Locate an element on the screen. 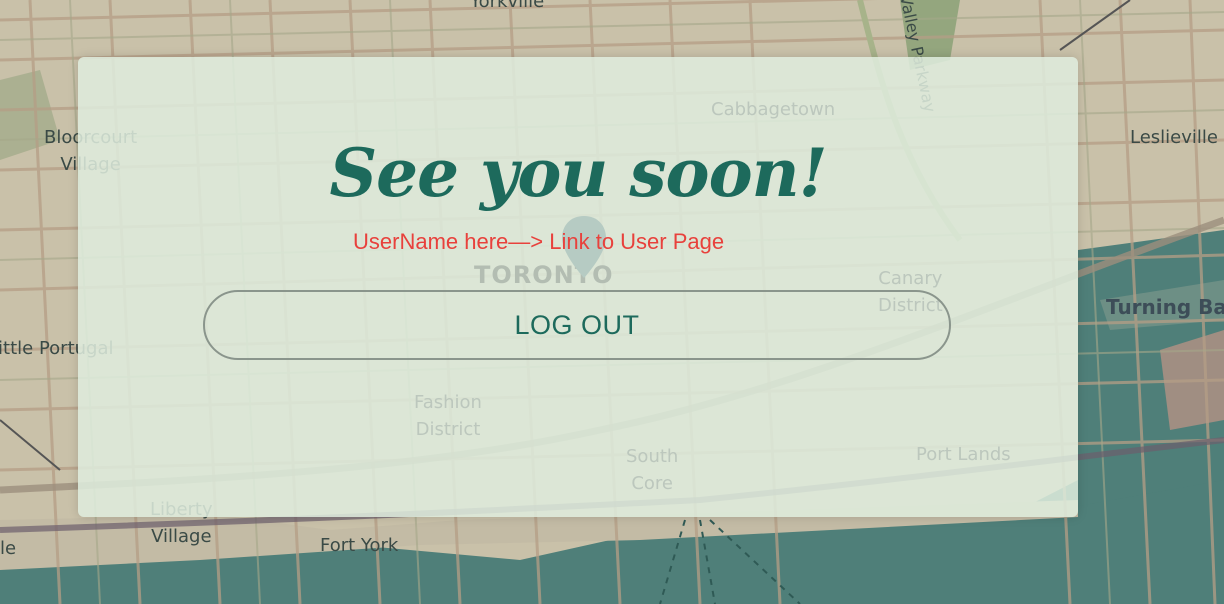  map-label-yorkville: Yorkville is located at coordinates (507, 6).